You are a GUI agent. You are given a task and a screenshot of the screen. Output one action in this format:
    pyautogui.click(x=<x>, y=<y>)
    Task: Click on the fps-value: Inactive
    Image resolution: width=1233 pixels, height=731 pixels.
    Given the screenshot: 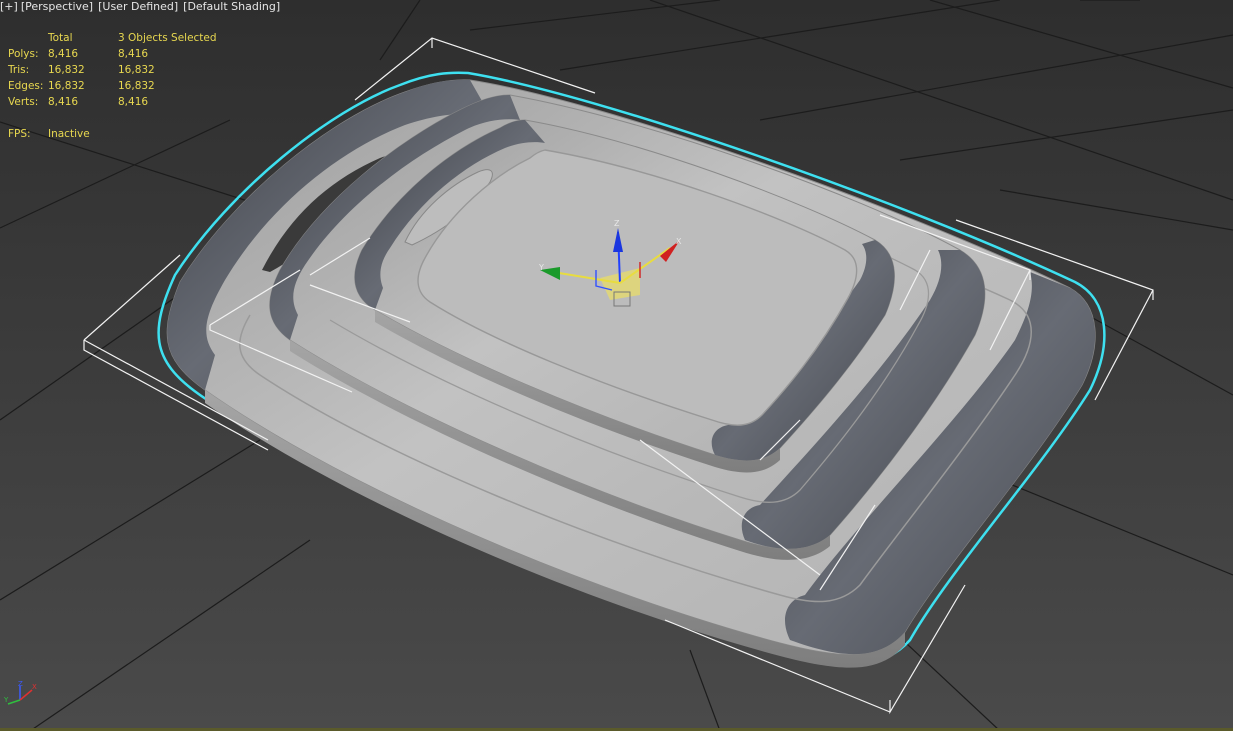 What is the action you would take?
    pyautogui.click(x=69, y=134)
    